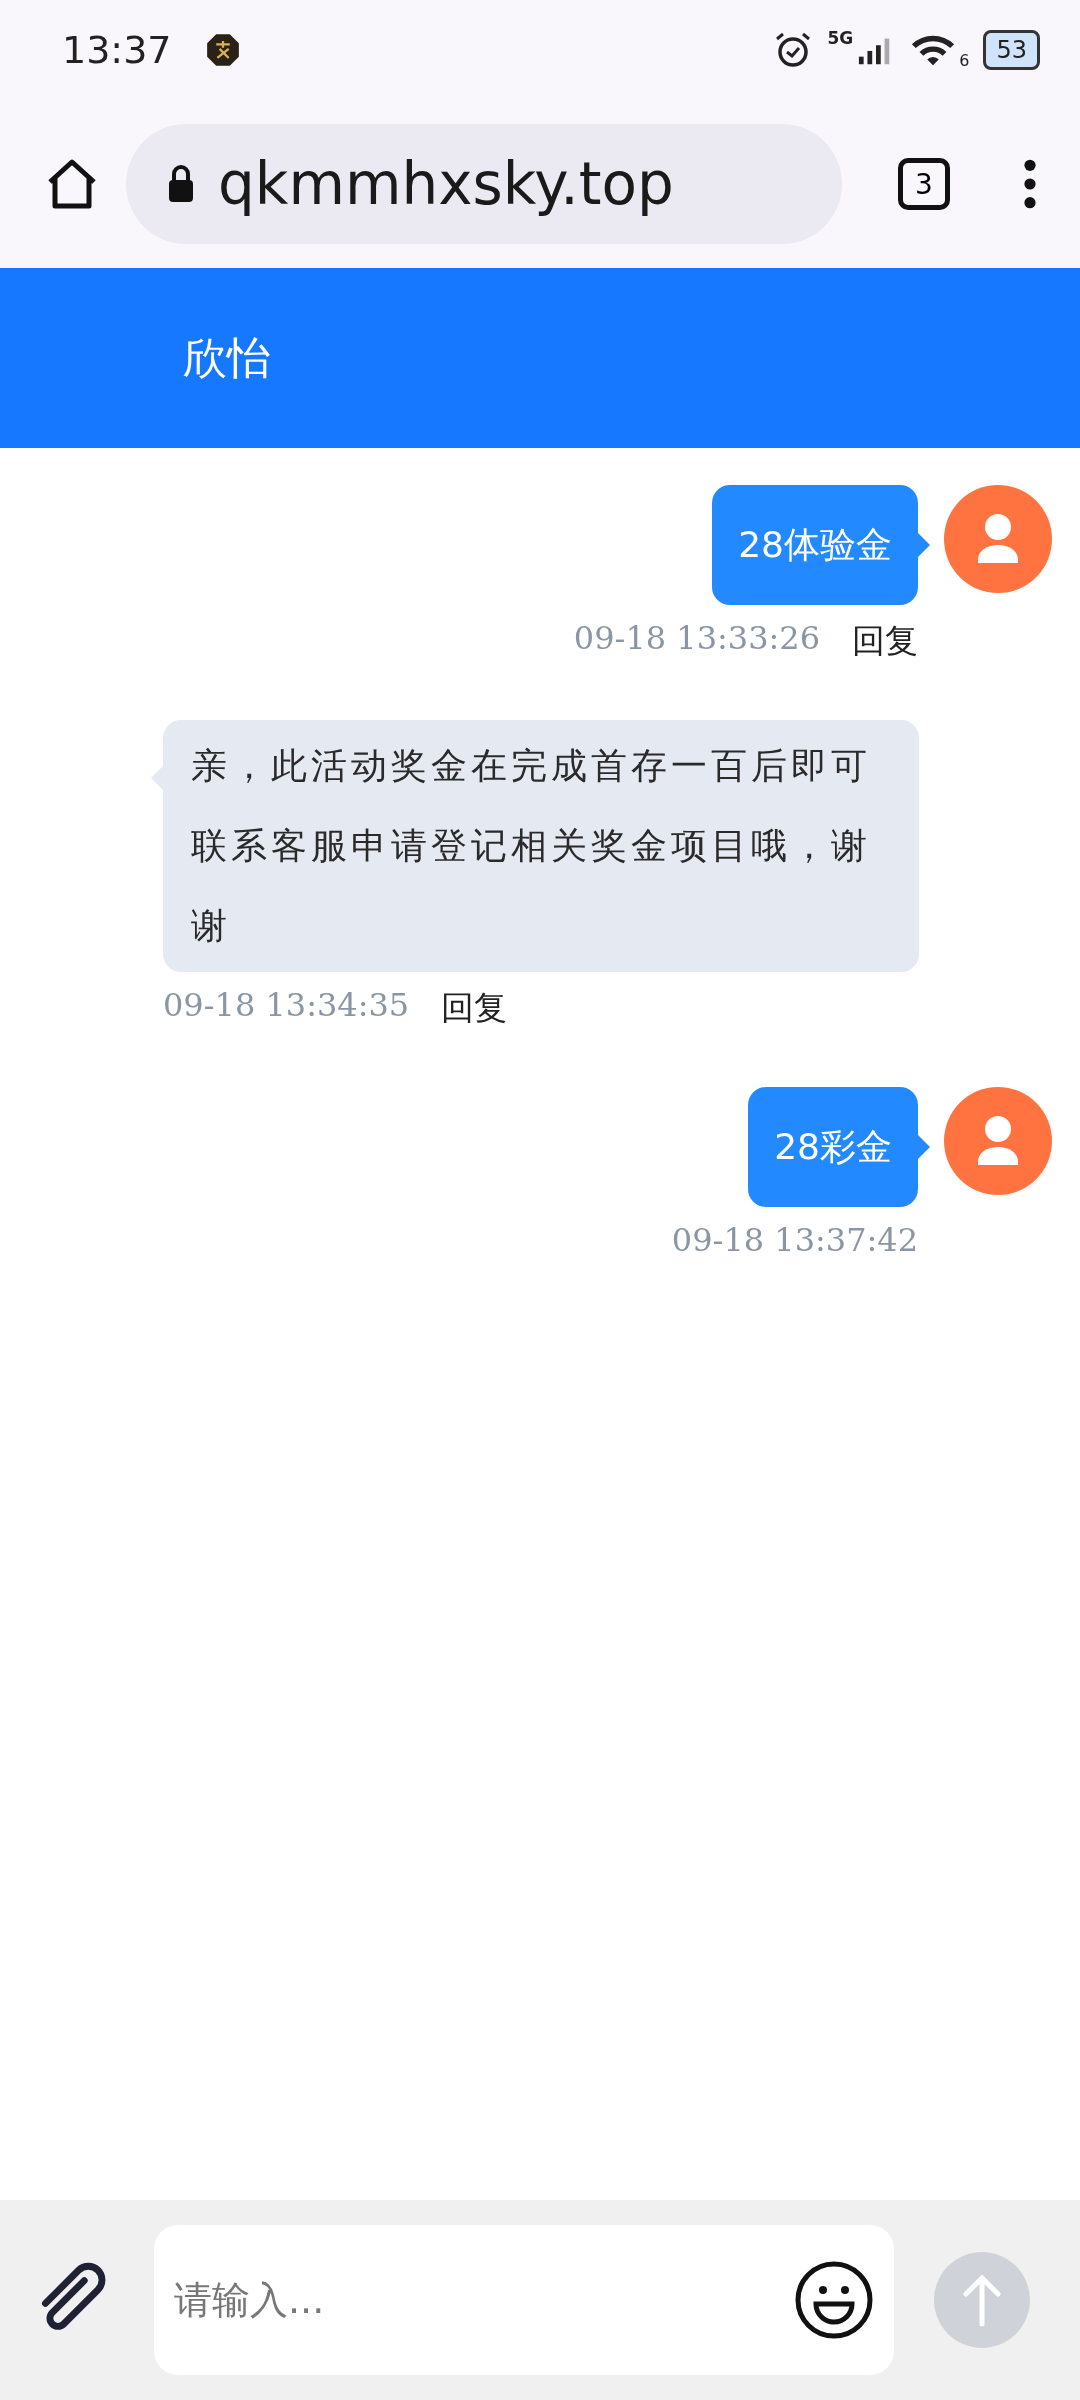  I want to click on network-type: 5G, so click(840, 38).